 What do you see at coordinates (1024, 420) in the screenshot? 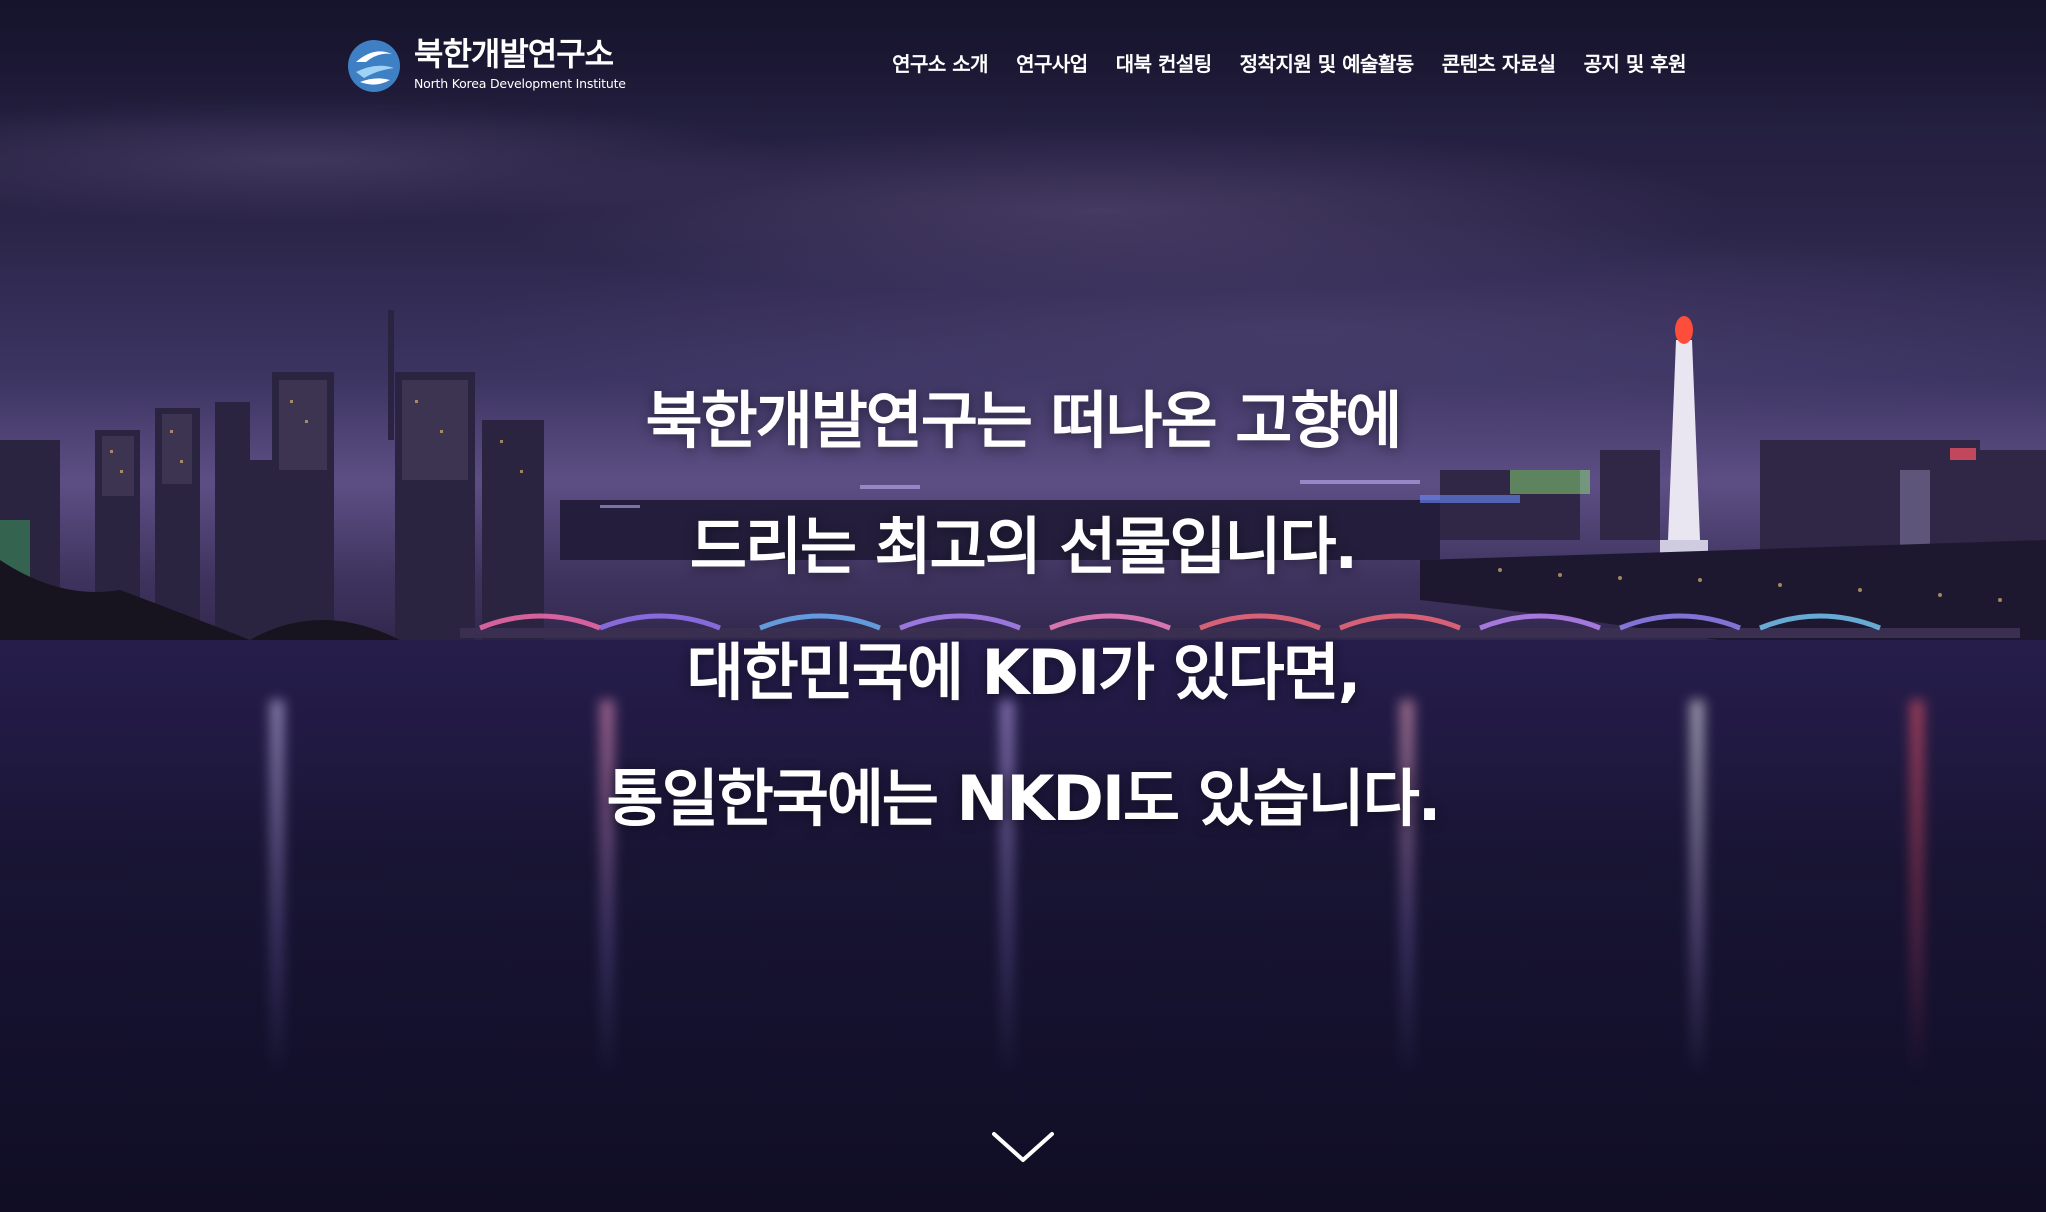
I see `hero-headline-line: 북한개발연구는 떠나온 고향에` at bounding box center [1024, 420].